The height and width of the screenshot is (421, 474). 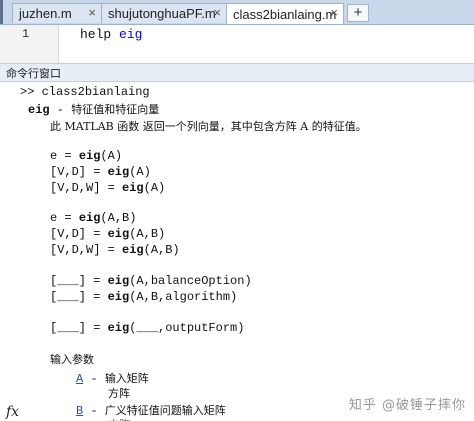 I want to click on syntax-line: [V,D] = eig(A), so click(x=100, y=172).